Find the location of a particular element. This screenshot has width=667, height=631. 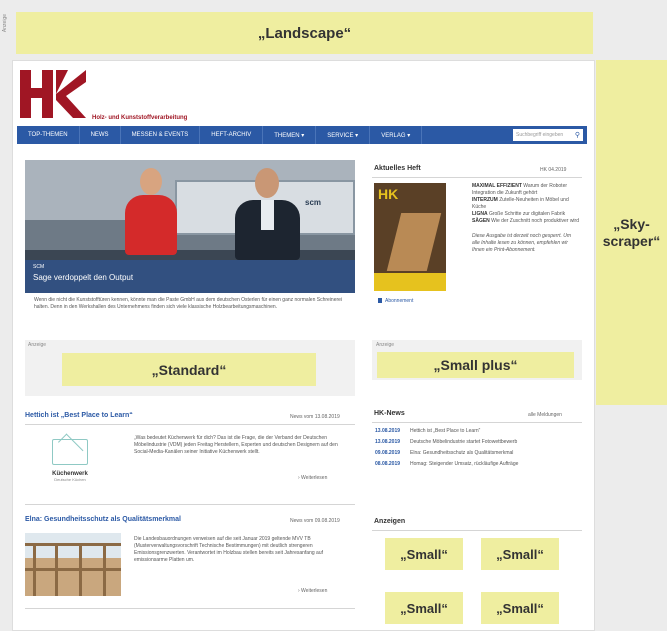

nav-news: NEWS is located at coordinates (100, 135).